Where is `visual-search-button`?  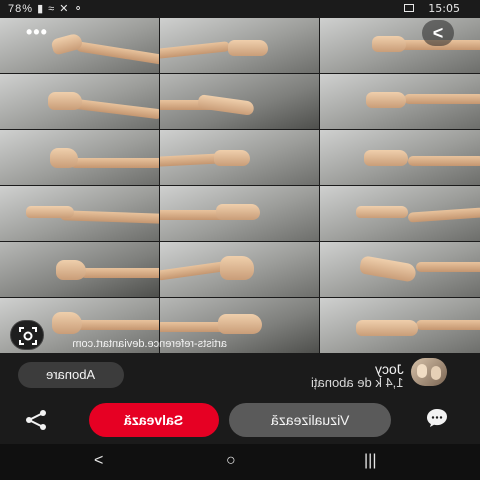 visual-search-button is located at coordinates (27, 335).